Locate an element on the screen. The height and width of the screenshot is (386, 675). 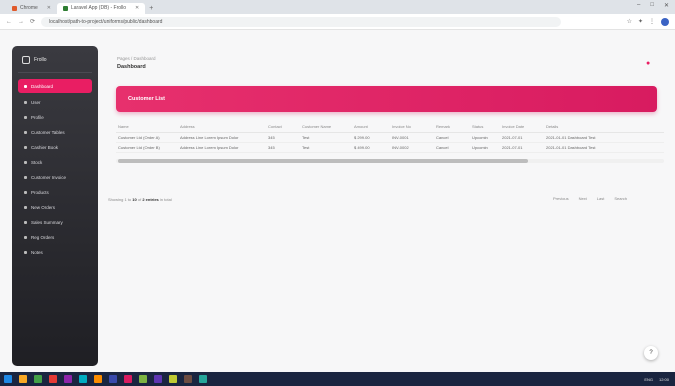
next-page-button: Next is located at coordinates (583, 198).